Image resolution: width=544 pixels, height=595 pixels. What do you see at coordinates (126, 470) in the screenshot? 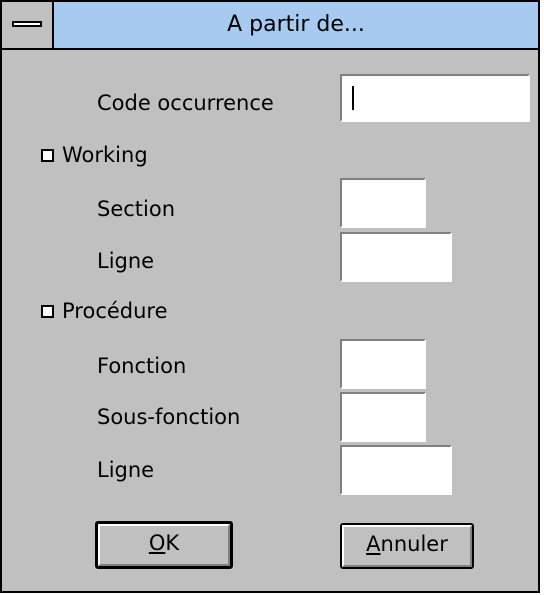
I see `procedure-ligne-label: Ligne` at bounding box center [126, 470].